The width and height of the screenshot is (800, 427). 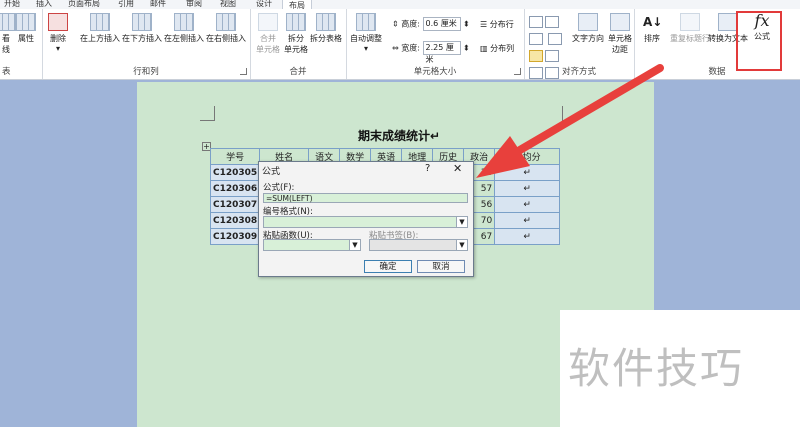 I want to click on watermark-text: 软件技巧, so click(x=656, y=368).